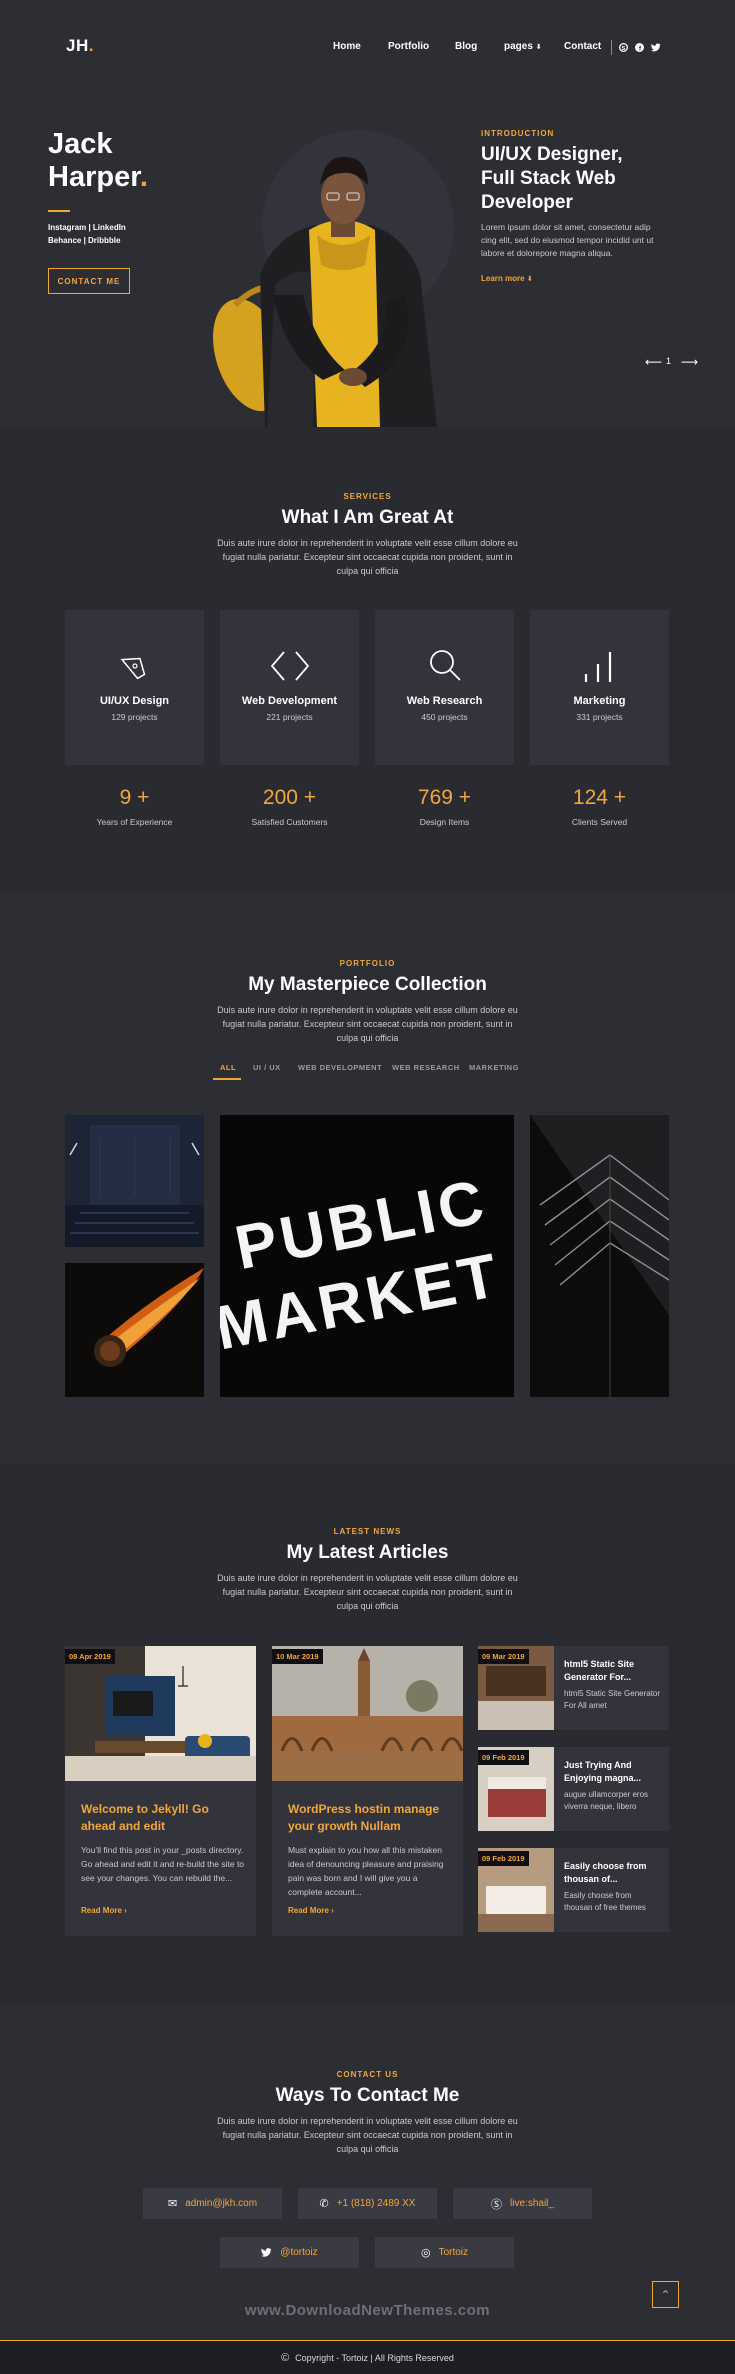 This screenshot has width=735, height=2374. I want to click on intro-label: INTRODUCTION, so click(518, 133).